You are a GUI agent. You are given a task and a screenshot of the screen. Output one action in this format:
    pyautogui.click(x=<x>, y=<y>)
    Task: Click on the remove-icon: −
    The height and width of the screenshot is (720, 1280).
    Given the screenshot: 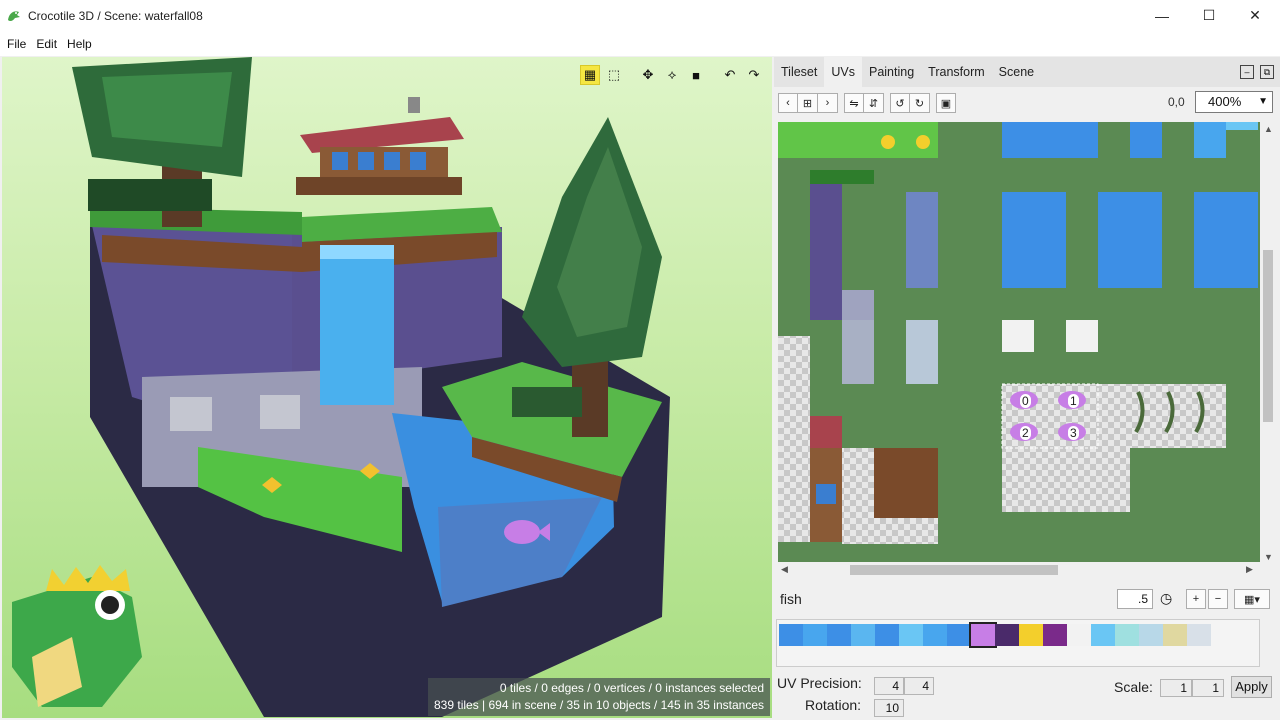 What is the action you would take?
    pyautogui.click(x=1218, y=599)
    